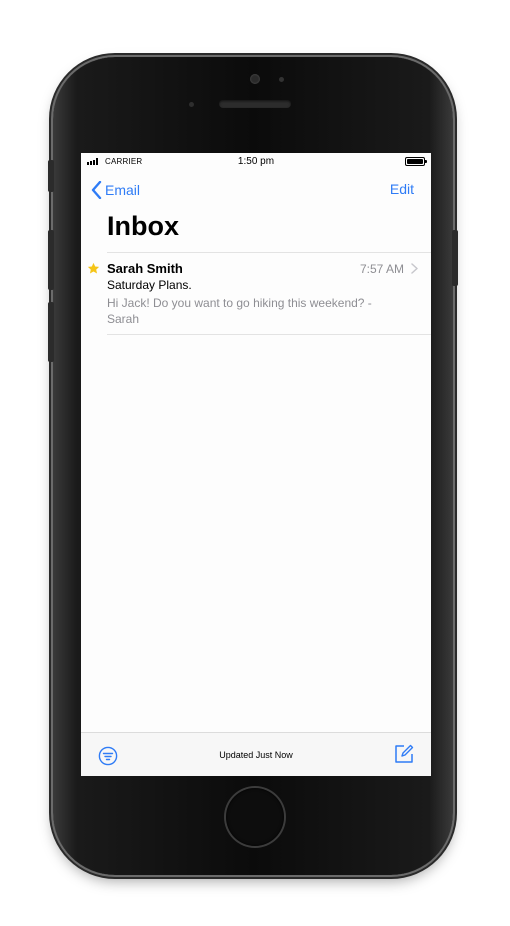 This screenshot has width=510, height=926. What do you see at coordinates (51, 176) in the screenshot?
I see `mute-switch` at bounding box center [51, 176].